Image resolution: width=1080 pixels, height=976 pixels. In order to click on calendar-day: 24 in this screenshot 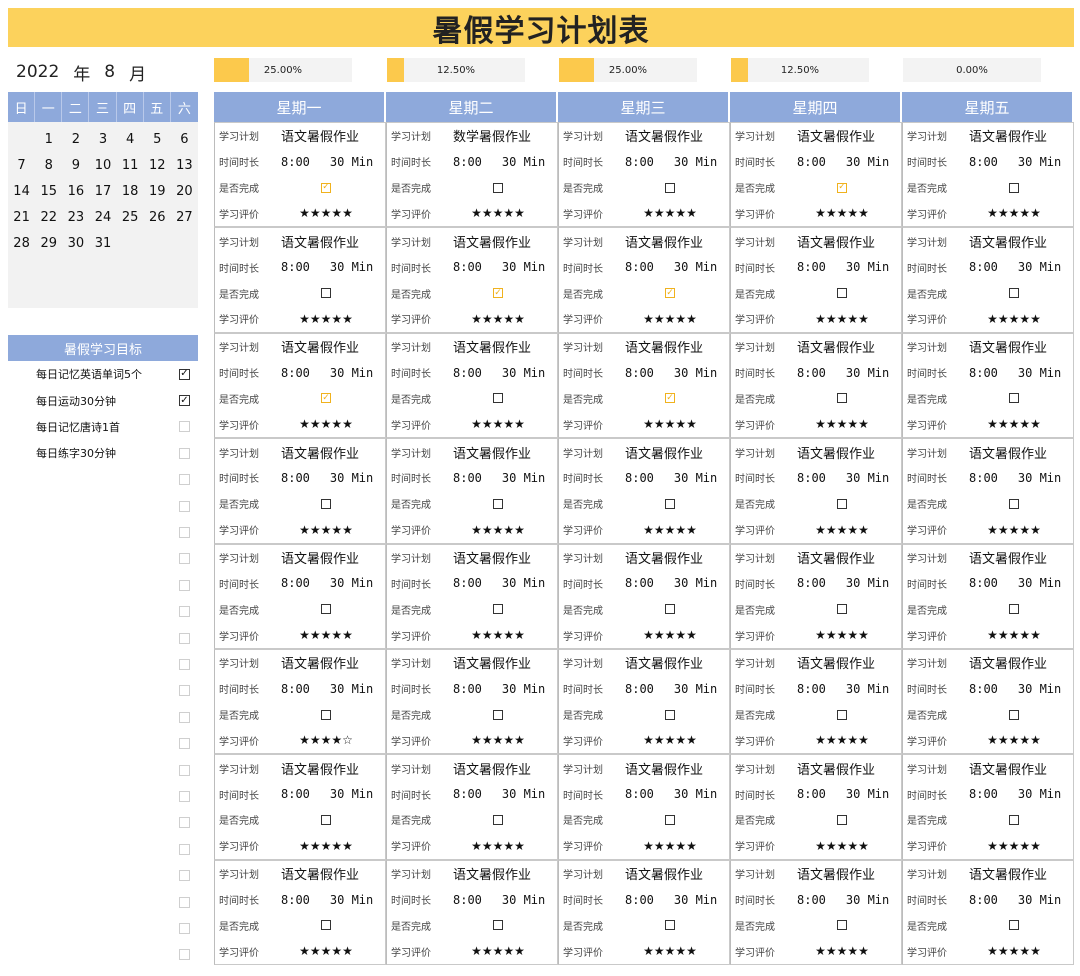, I will do `click(102, 217)`.